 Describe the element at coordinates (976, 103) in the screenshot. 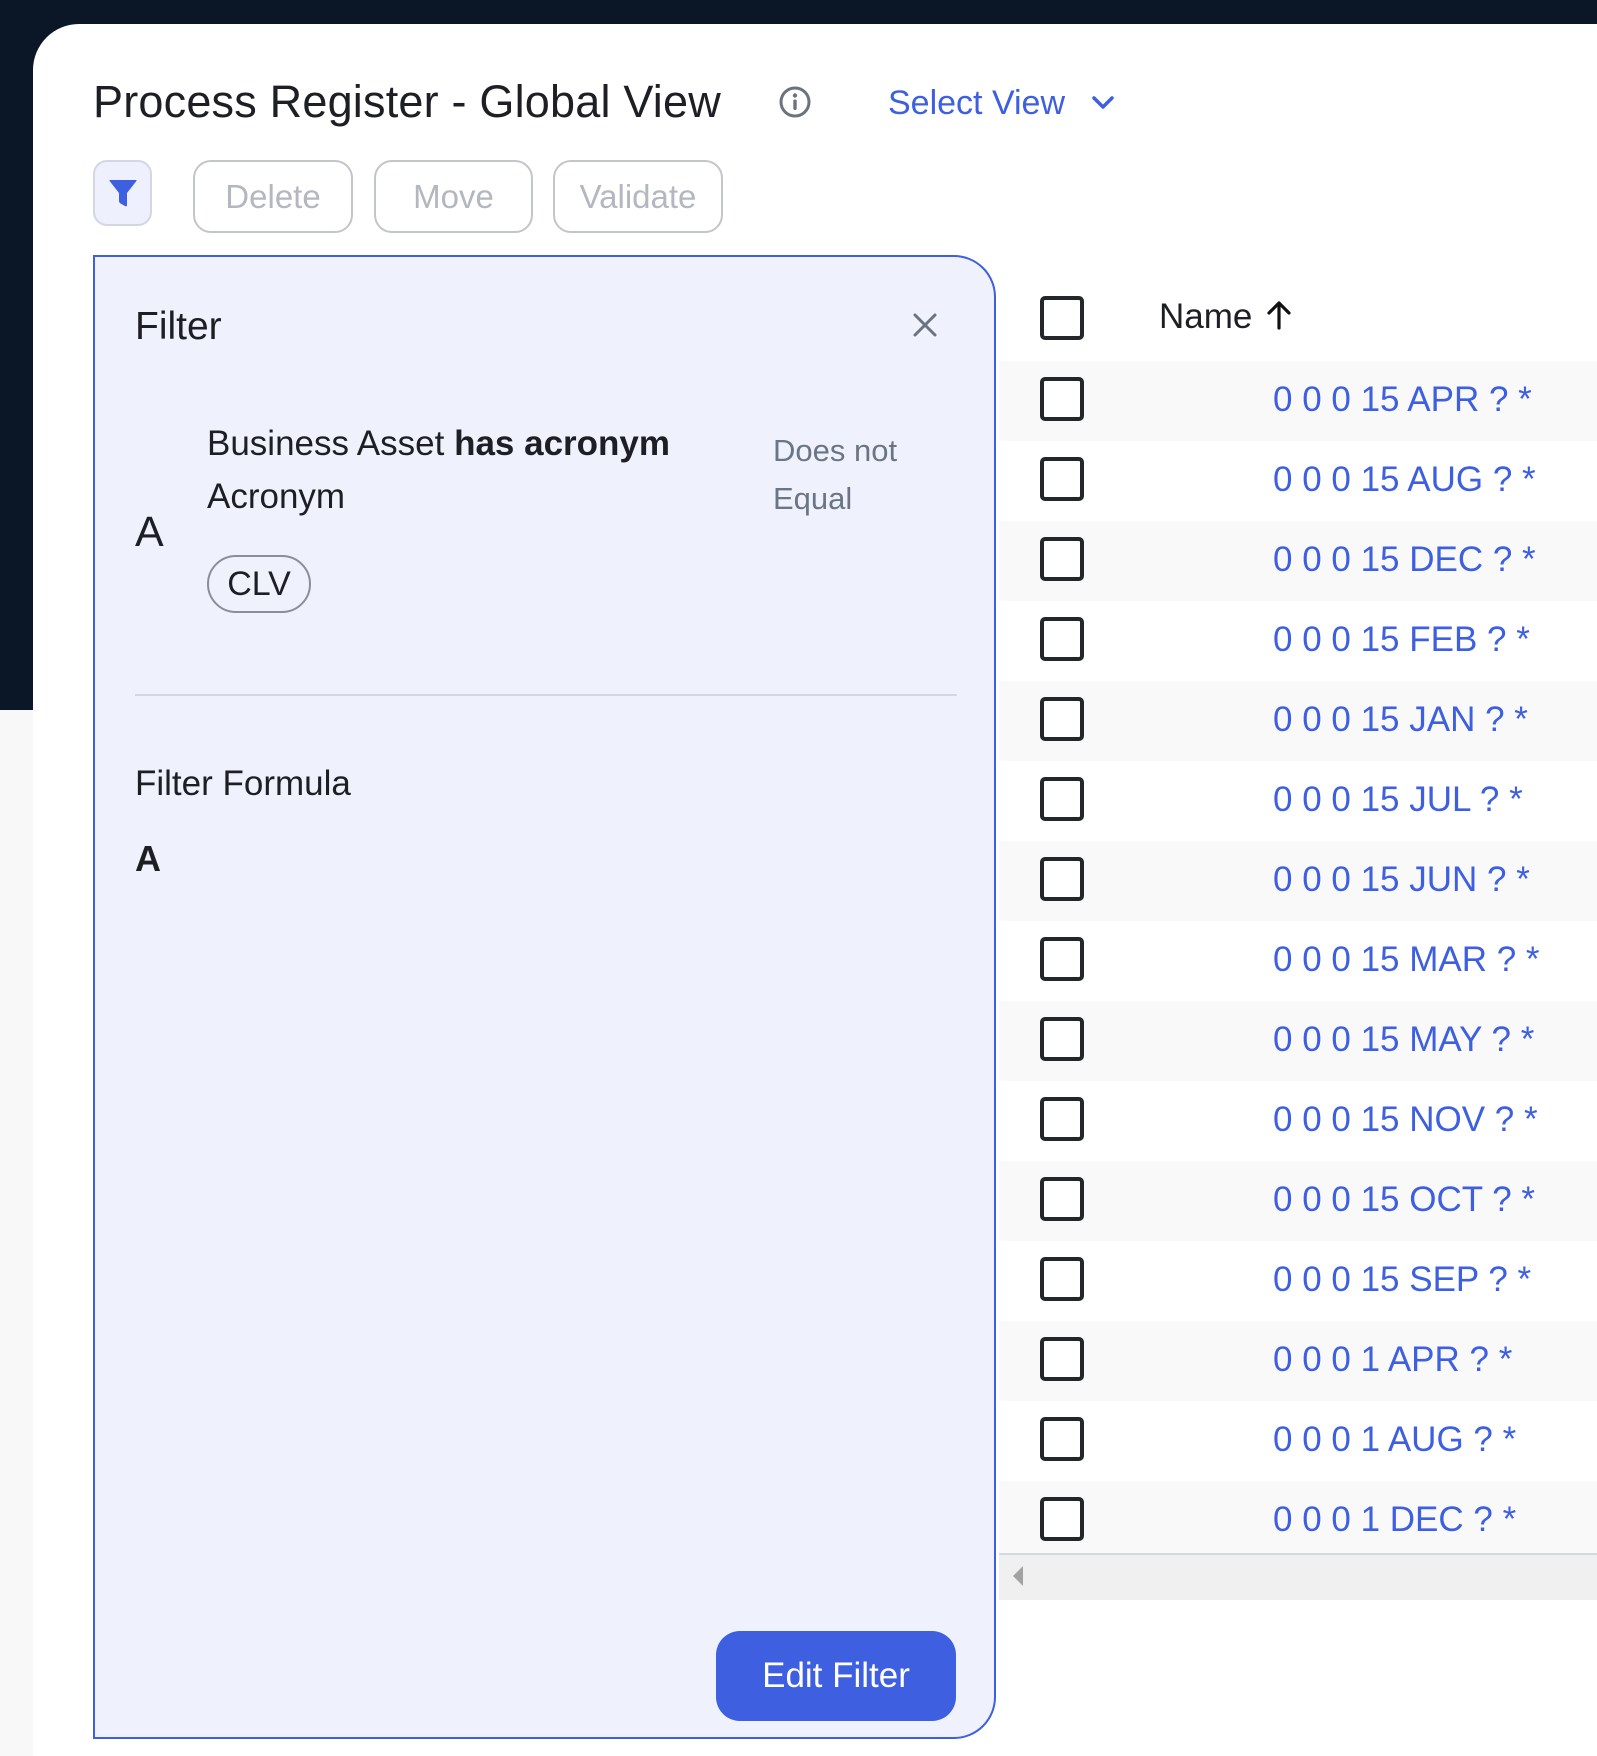

I see `select-view-dropdown: Select View` at that location.